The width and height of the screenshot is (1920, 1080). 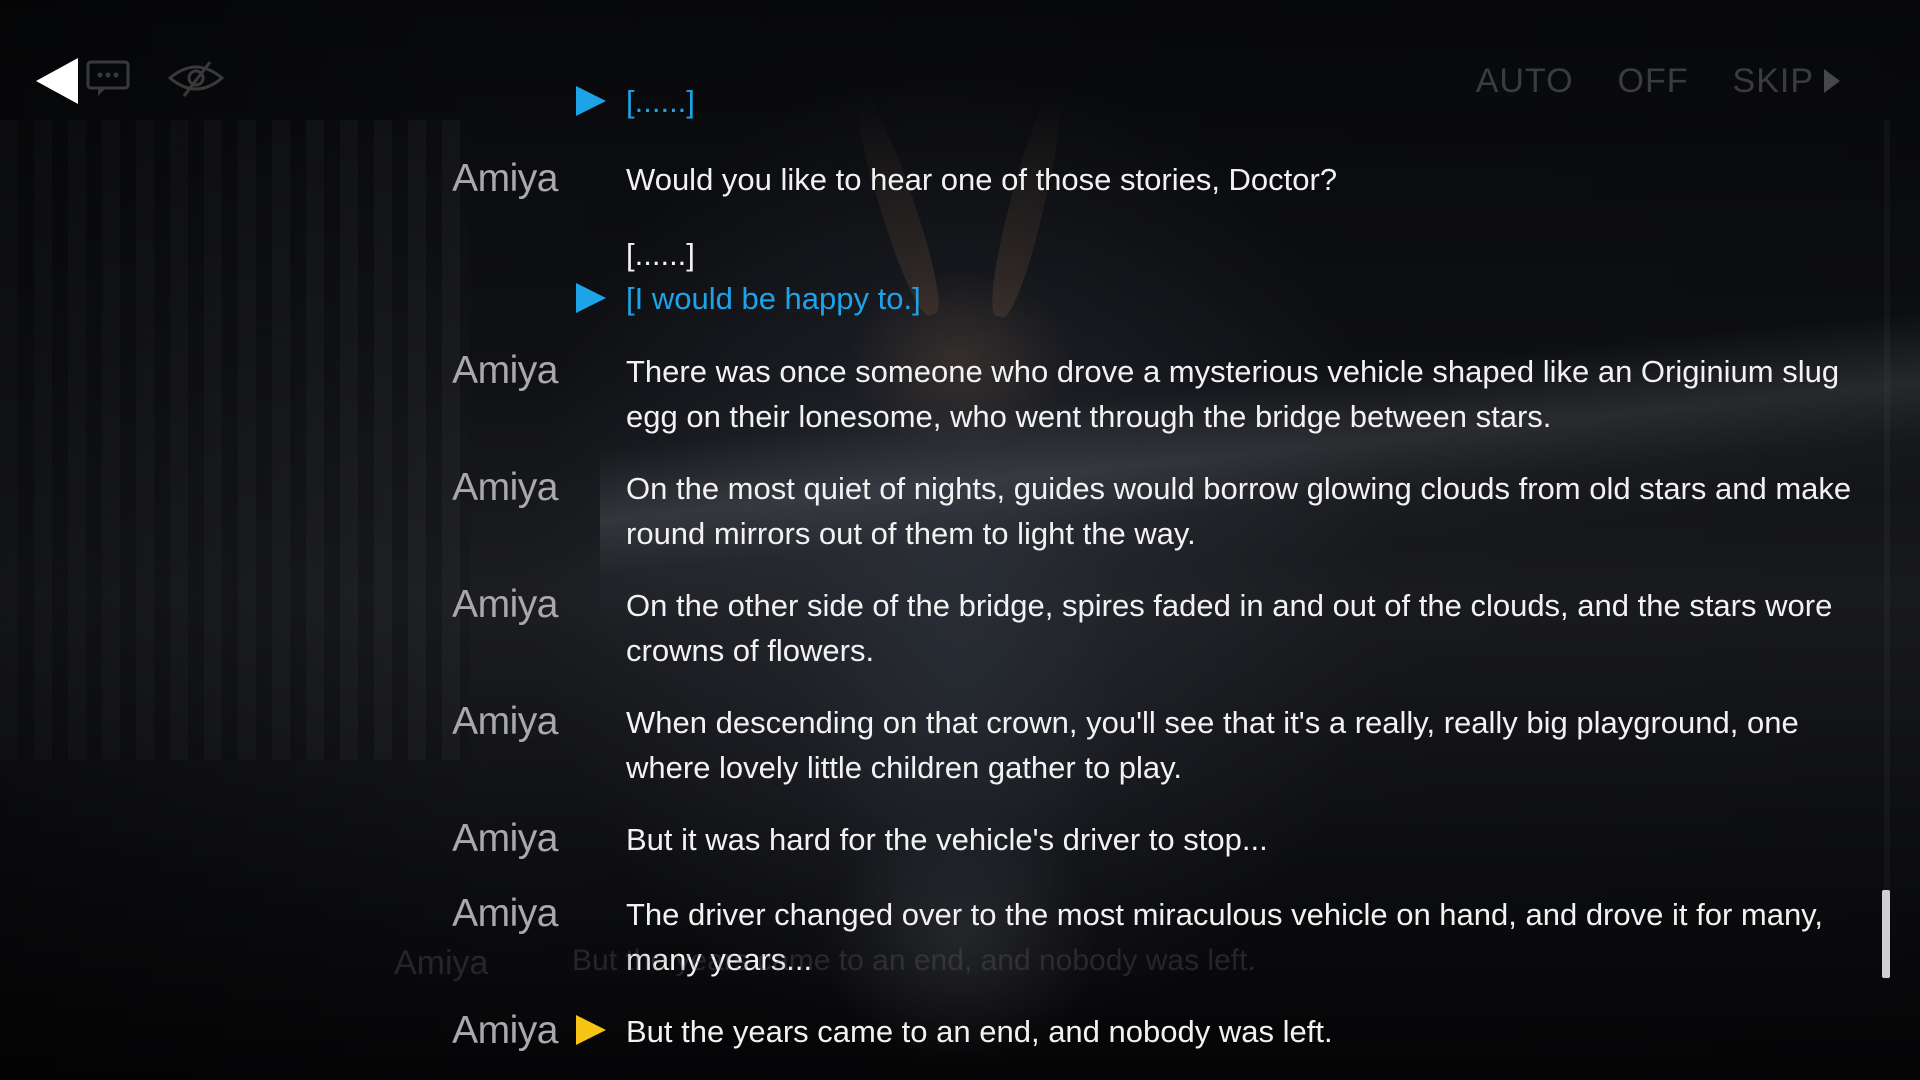 I want to click on scrollbar-thumb, so click(x=1886, y=934).